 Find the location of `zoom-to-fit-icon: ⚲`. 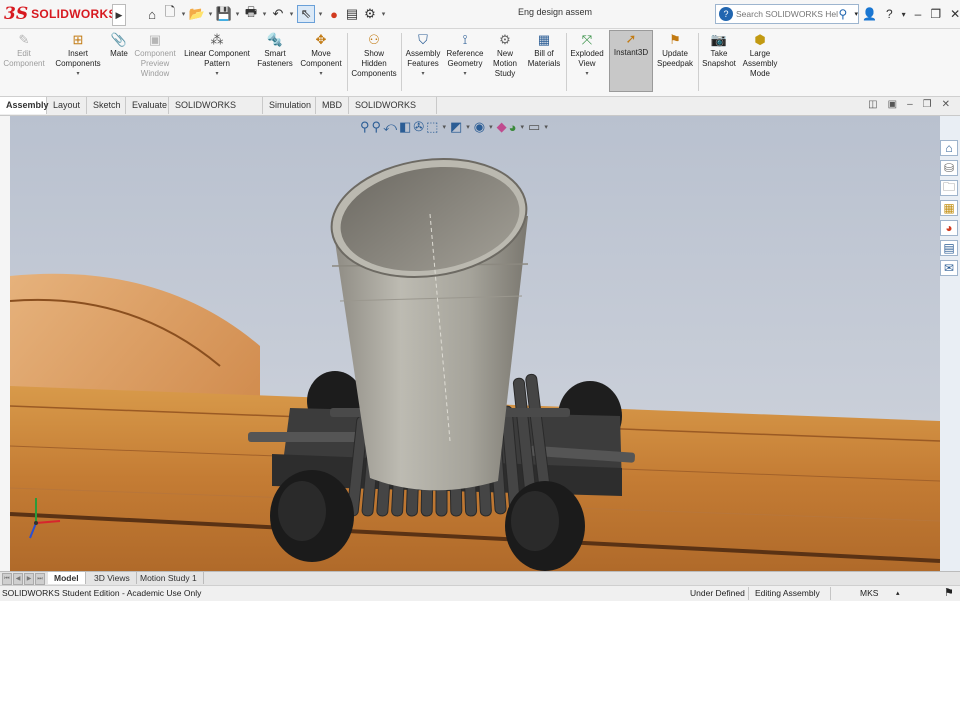

zoom-to-fit-icon: ⚲ is located at coordinates (365, 127).